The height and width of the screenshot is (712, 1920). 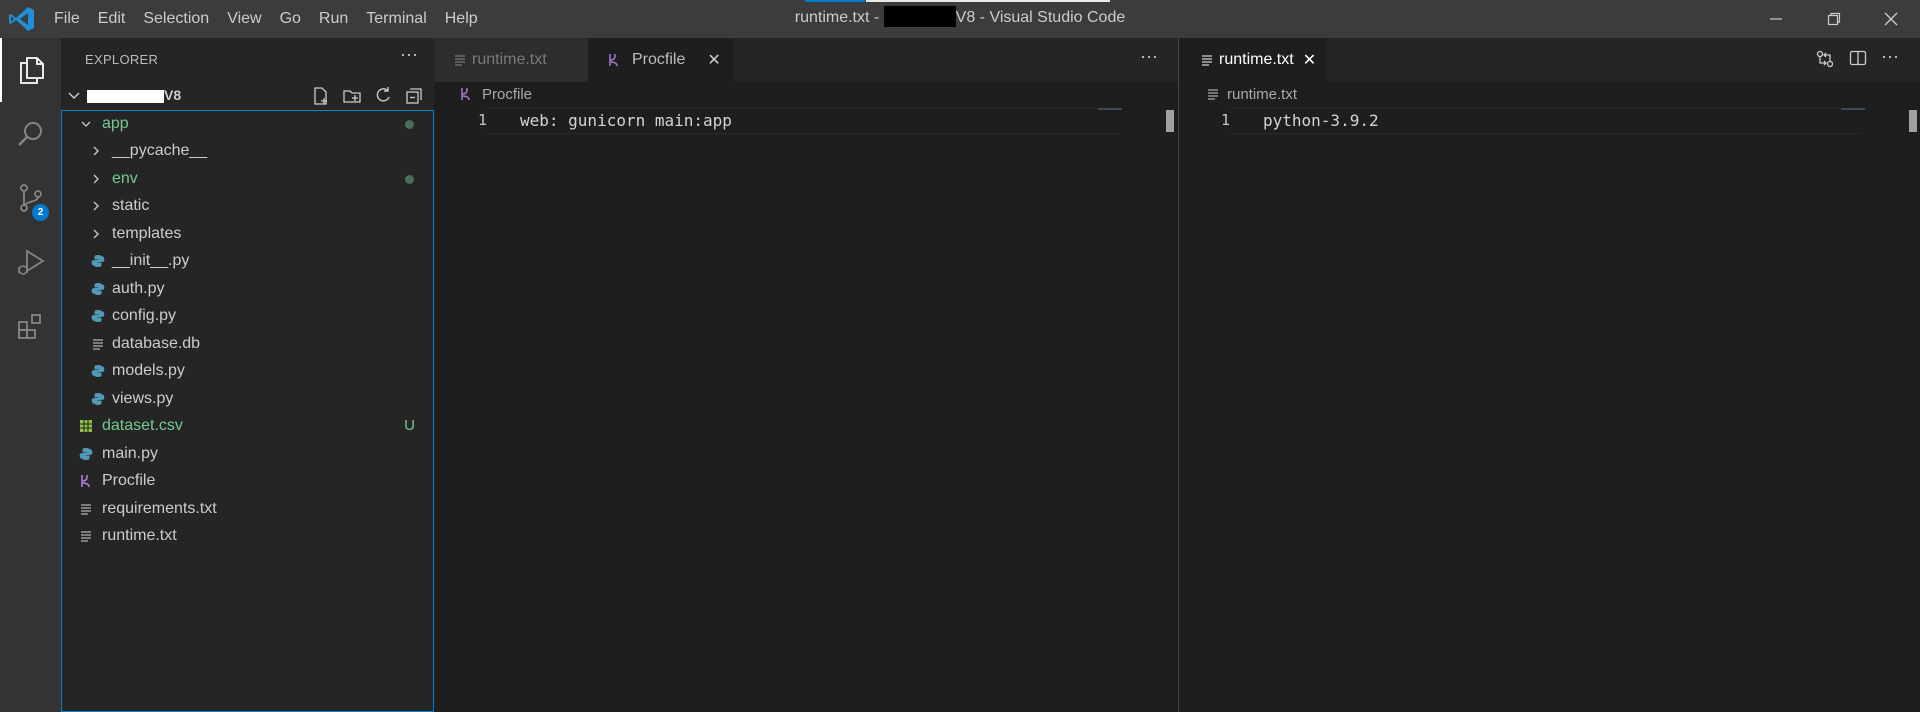 I want to click on tree-item-models-py: models.py, so click(x=247, y=371).